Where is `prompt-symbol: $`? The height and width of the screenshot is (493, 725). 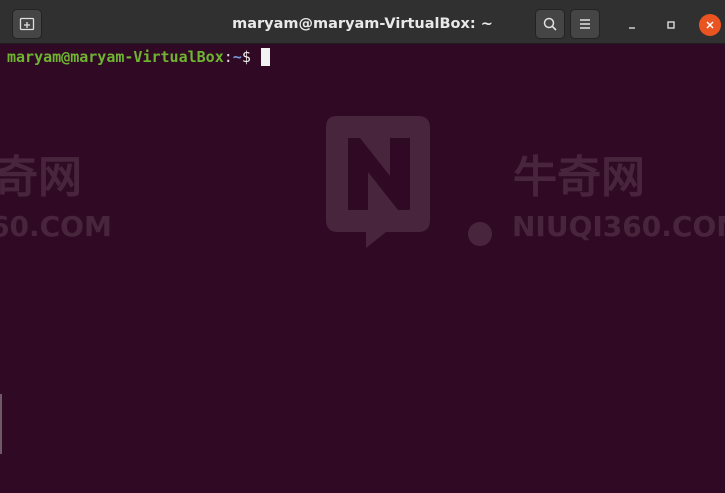 prompt-symbol: $ is located at coordinates (250, 57).